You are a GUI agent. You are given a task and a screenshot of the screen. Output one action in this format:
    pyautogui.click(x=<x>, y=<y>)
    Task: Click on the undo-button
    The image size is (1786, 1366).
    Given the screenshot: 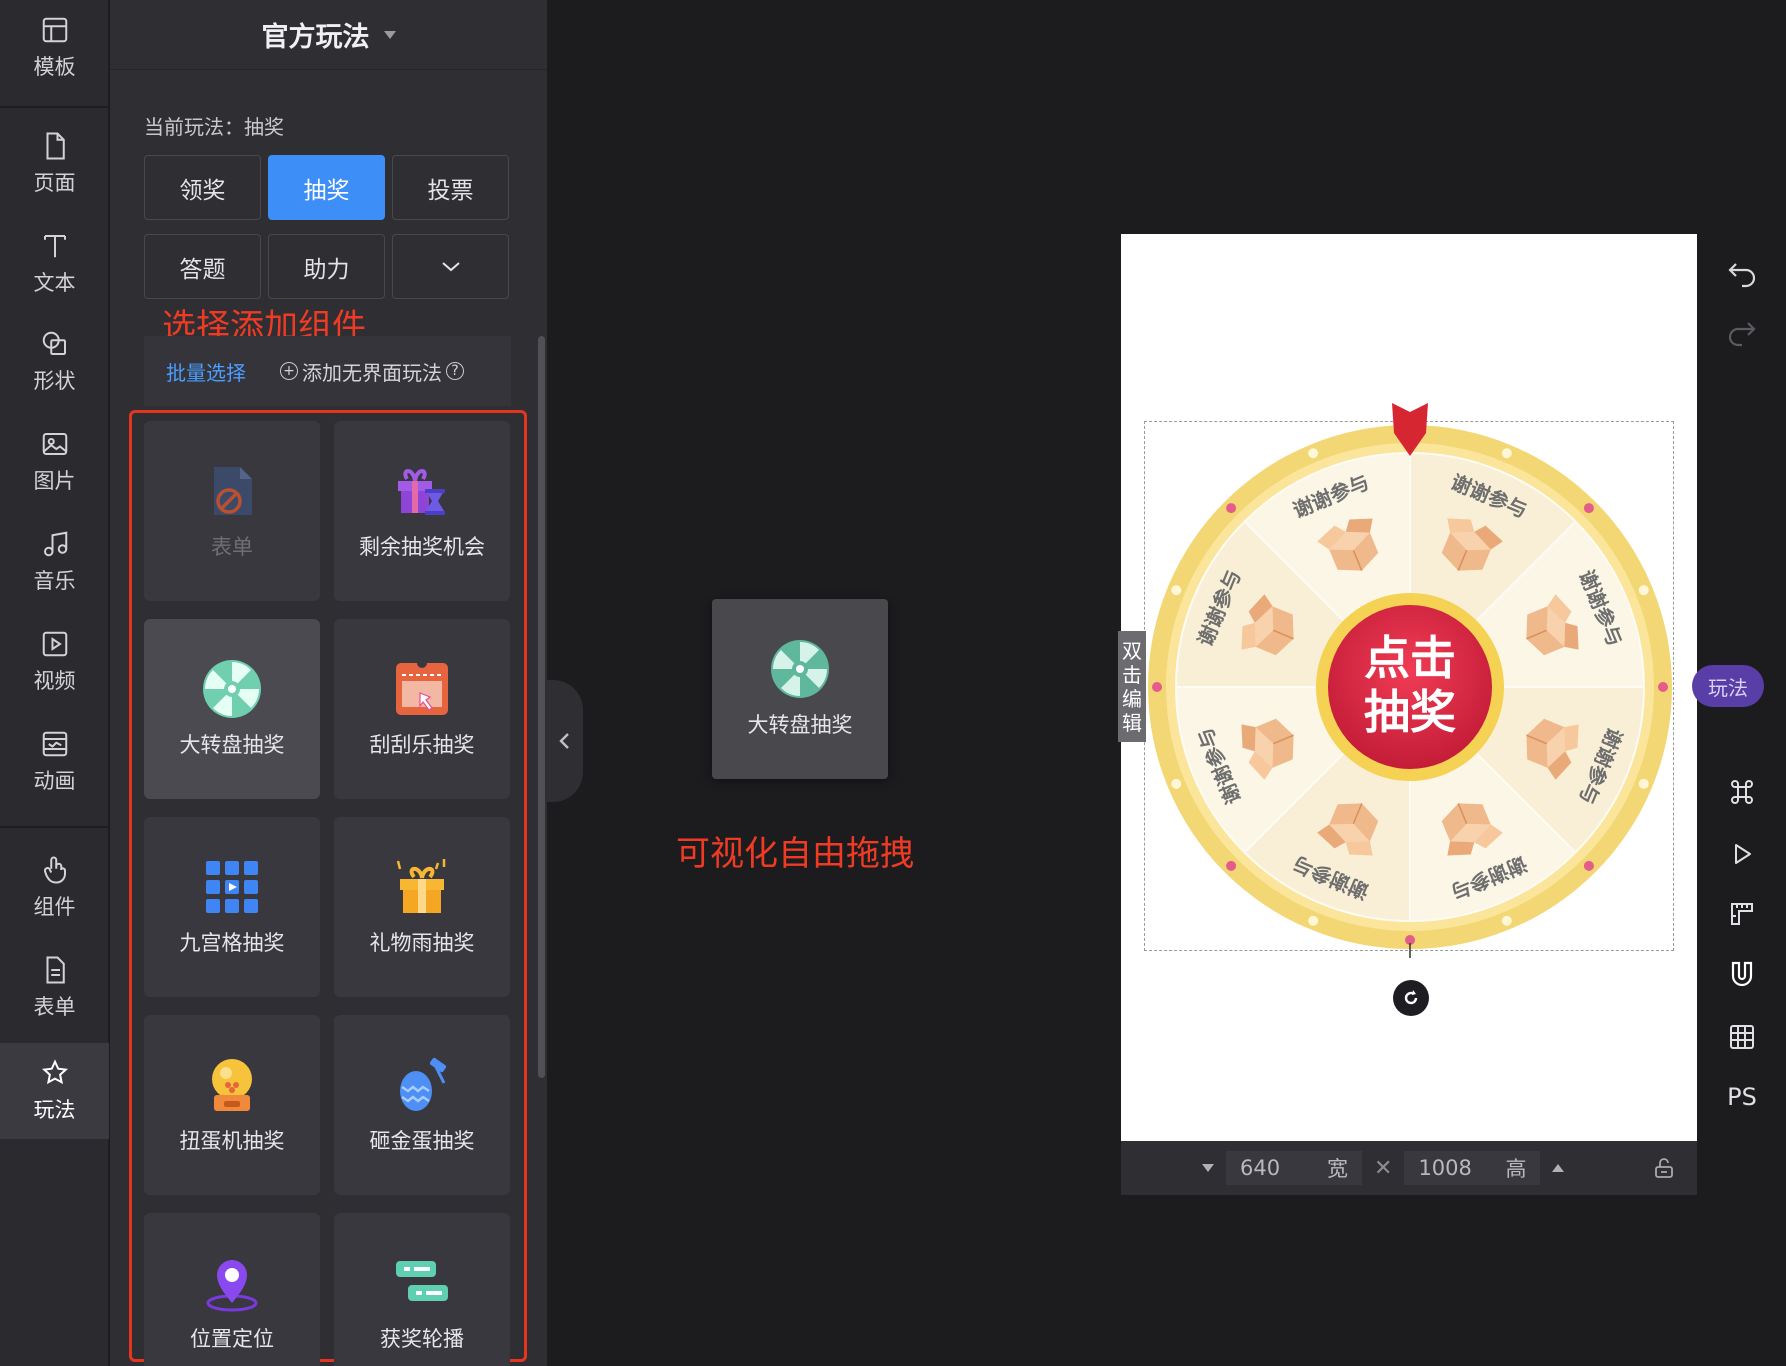 What is the action you would take?
    pyautogui.click(x=1742, y=274)
    